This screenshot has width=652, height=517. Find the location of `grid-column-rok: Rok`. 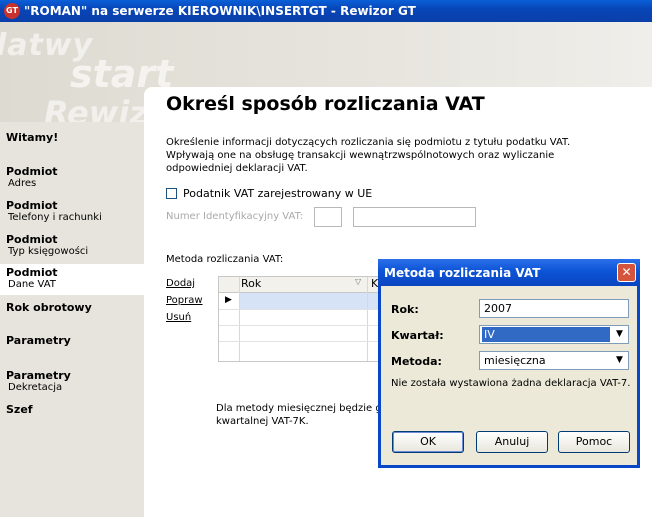

grid-column-rok: Rok is located at coordinates (251, 283).